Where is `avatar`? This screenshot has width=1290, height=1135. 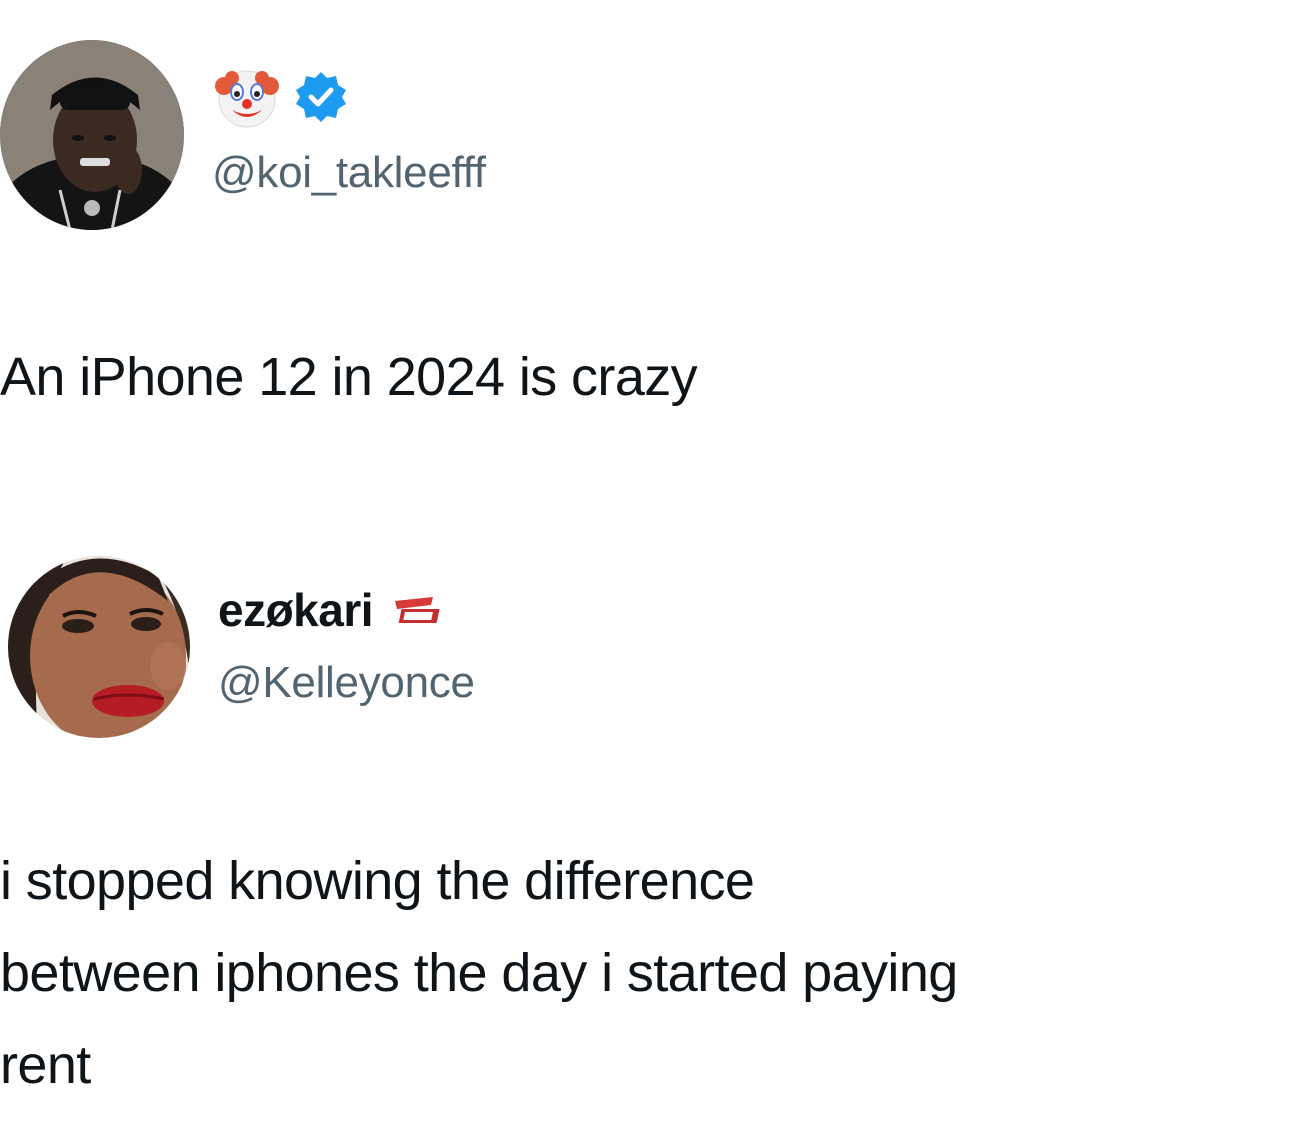
avatar is located at coordinates (99, 647).